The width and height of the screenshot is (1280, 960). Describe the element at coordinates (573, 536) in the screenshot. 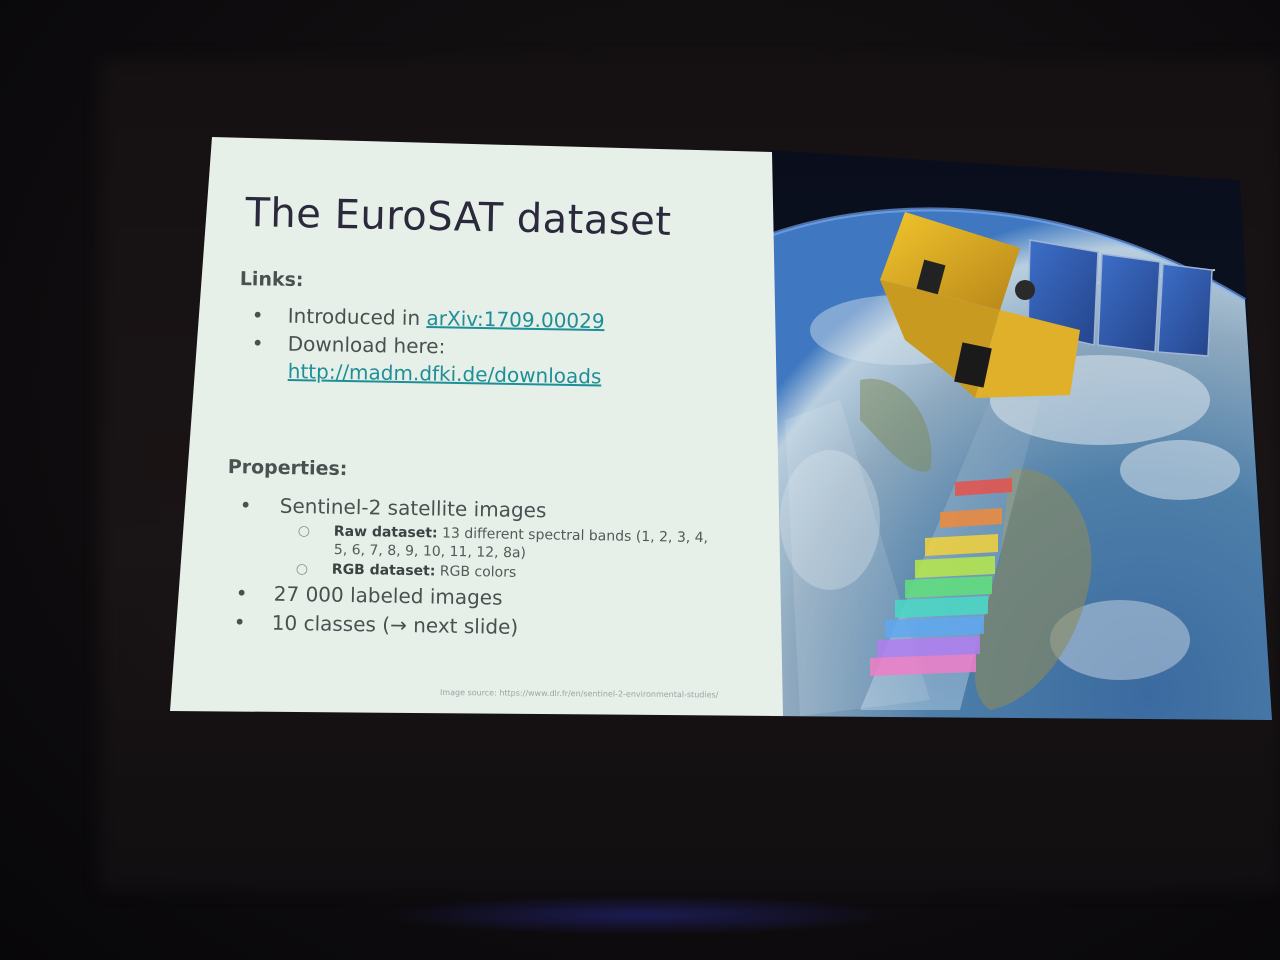

I see `raw-dataset-text: 13 different spectral bands (1, 2, 3, 4,` at that location.